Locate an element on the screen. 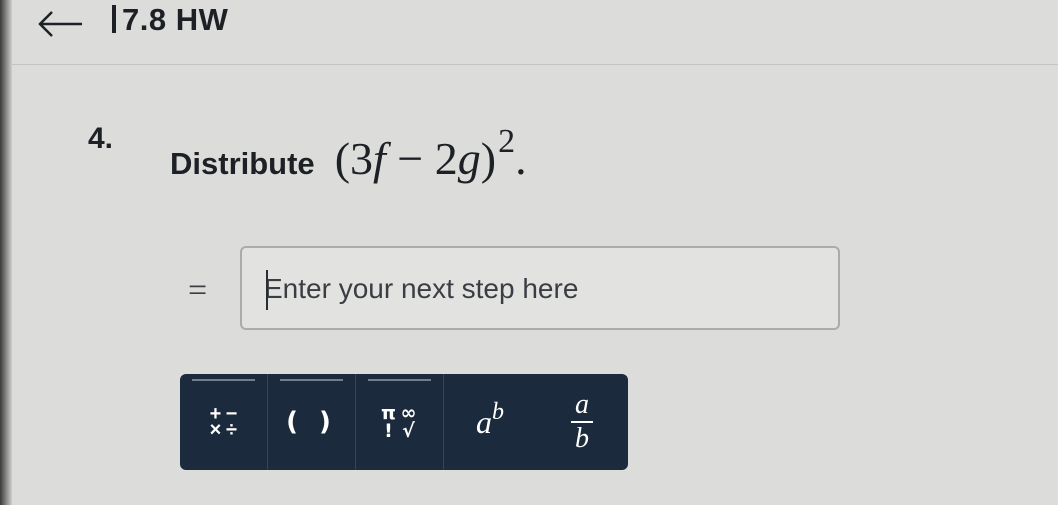 The width and height of the screenshot is (1058, 505). question-number: 4. is located at coordinates (101, 138).